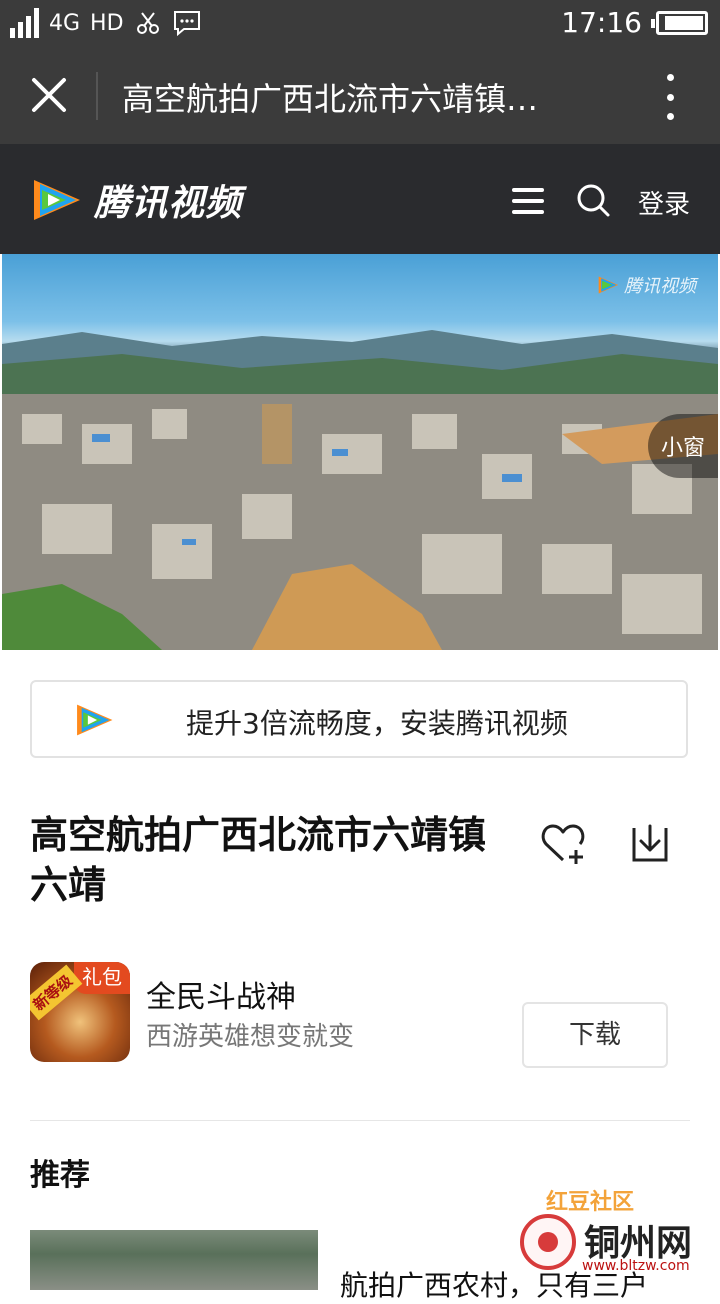 The height and width of the screenshot is (1304, 720). Describe the element at coordinates (107, 23) in the screenshot. I see `hd-label: HD` at that location.